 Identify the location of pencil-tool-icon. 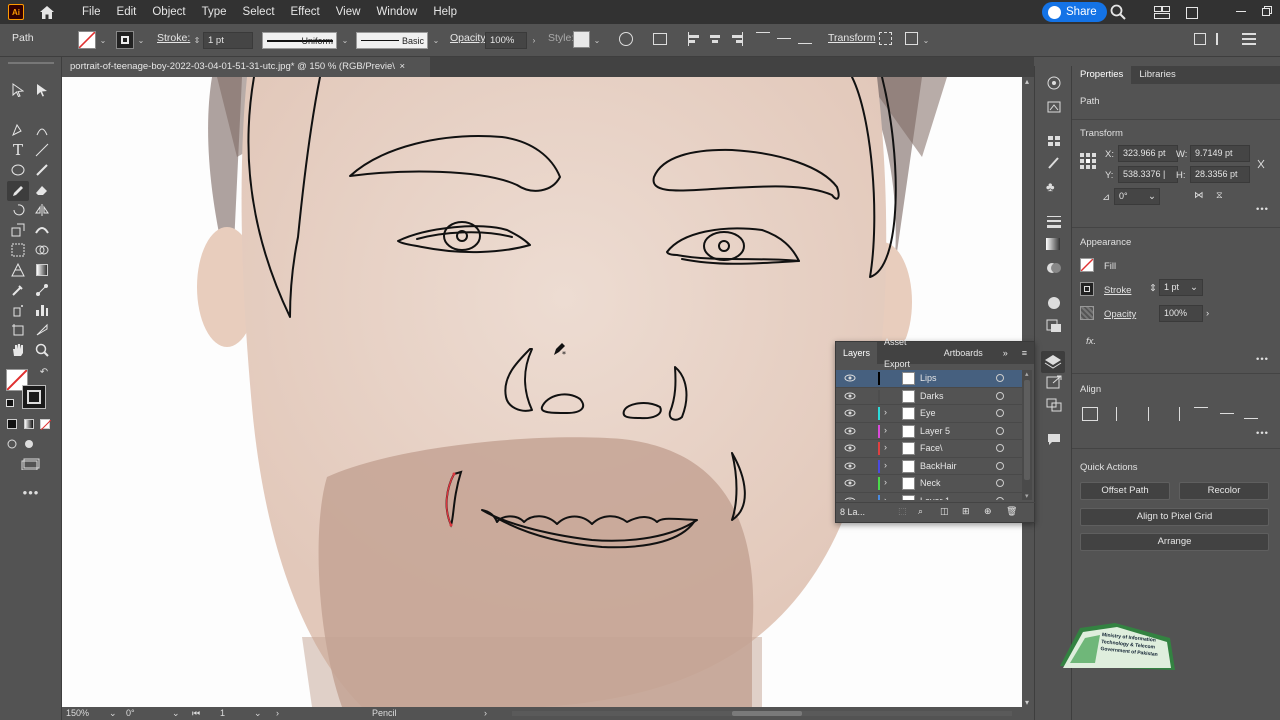
(18, 191).